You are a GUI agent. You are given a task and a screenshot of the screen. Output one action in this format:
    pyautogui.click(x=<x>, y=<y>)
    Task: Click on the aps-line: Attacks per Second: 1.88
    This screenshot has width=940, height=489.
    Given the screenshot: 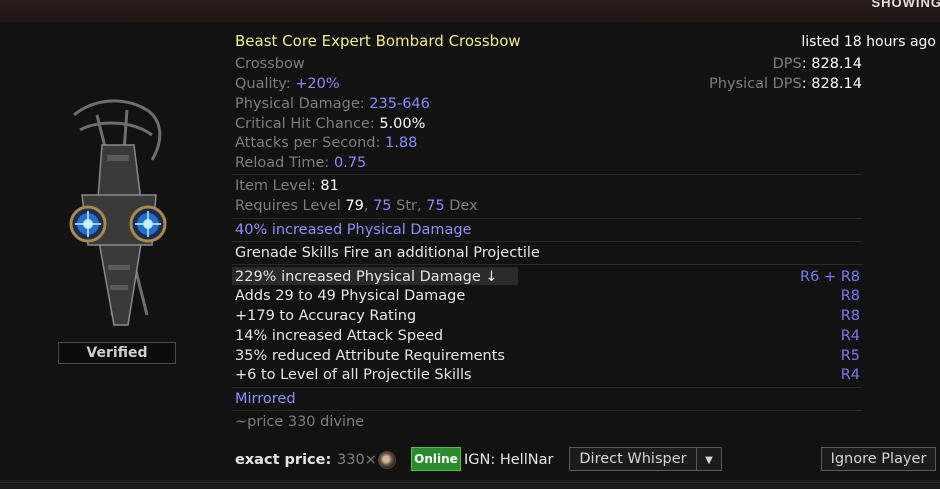 What is the action you would take?
    pyautogui.click(x=326, y=143)
    